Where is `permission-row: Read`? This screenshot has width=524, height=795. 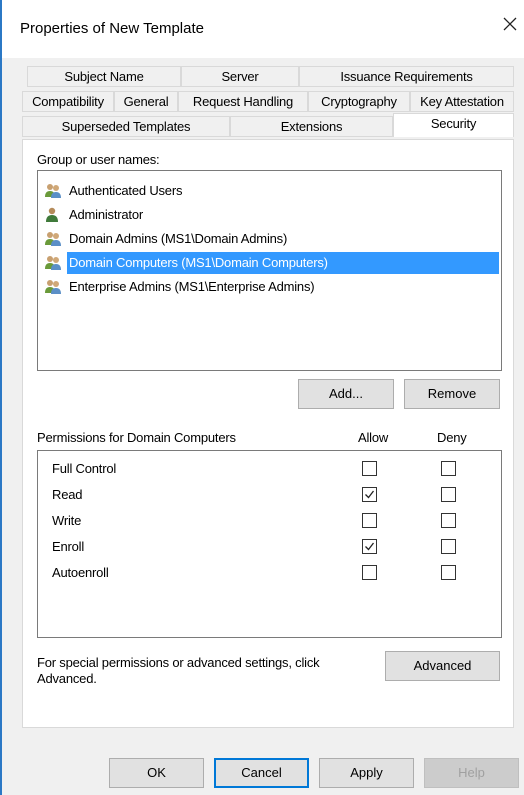
permission-row: Read is located at coordinates (269, 496).